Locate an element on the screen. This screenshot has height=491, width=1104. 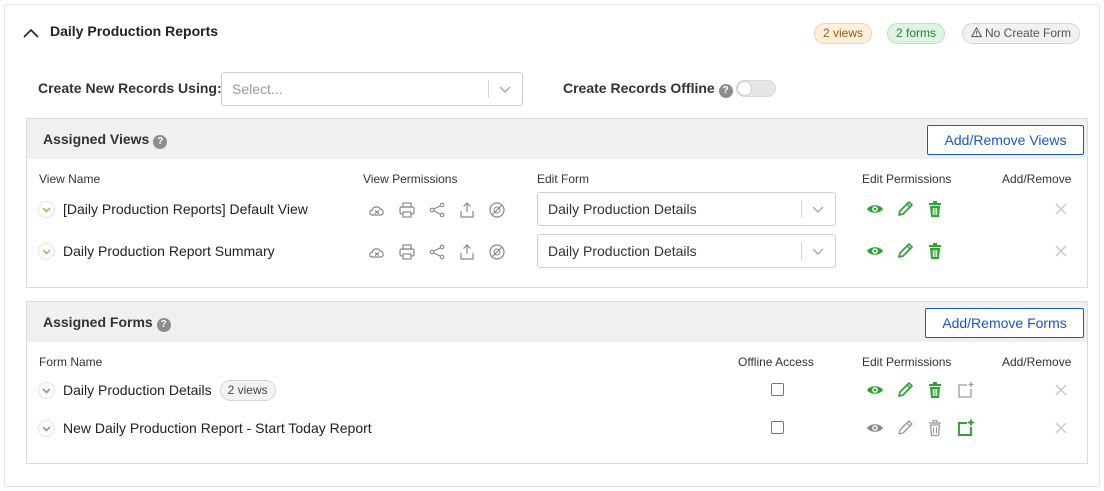
create-offline-text: Create Records Offline is located at coordinates (639, 88).